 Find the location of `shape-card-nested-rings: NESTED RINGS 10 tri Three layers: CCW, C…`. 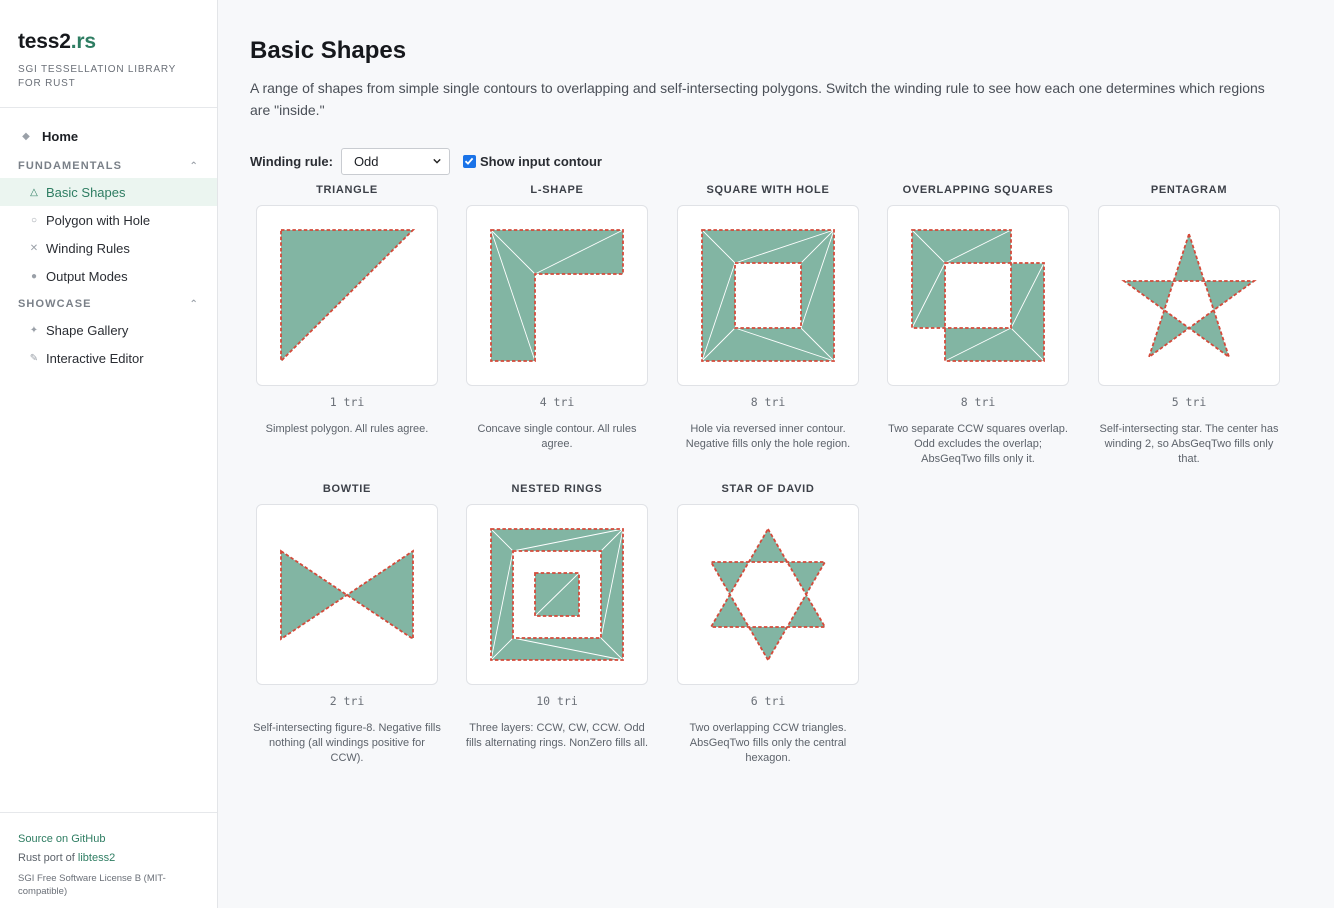

shape-card-nested-rings: NESTED RINGS 10 tri Three layers: CCW, C… is located at coordinates (557, 616).